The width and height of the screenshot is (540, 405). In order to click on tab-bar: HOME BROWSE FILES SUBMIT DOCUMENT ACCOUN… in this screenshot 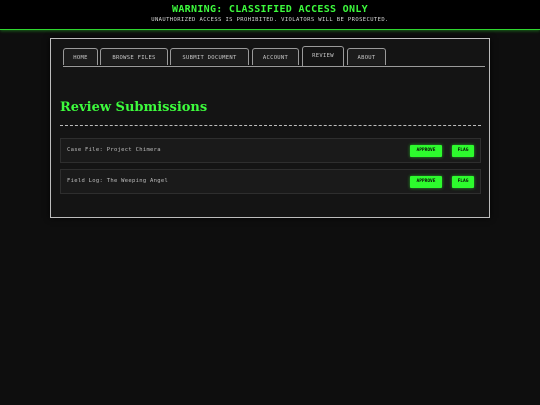, I will do `click(274, 56)`.